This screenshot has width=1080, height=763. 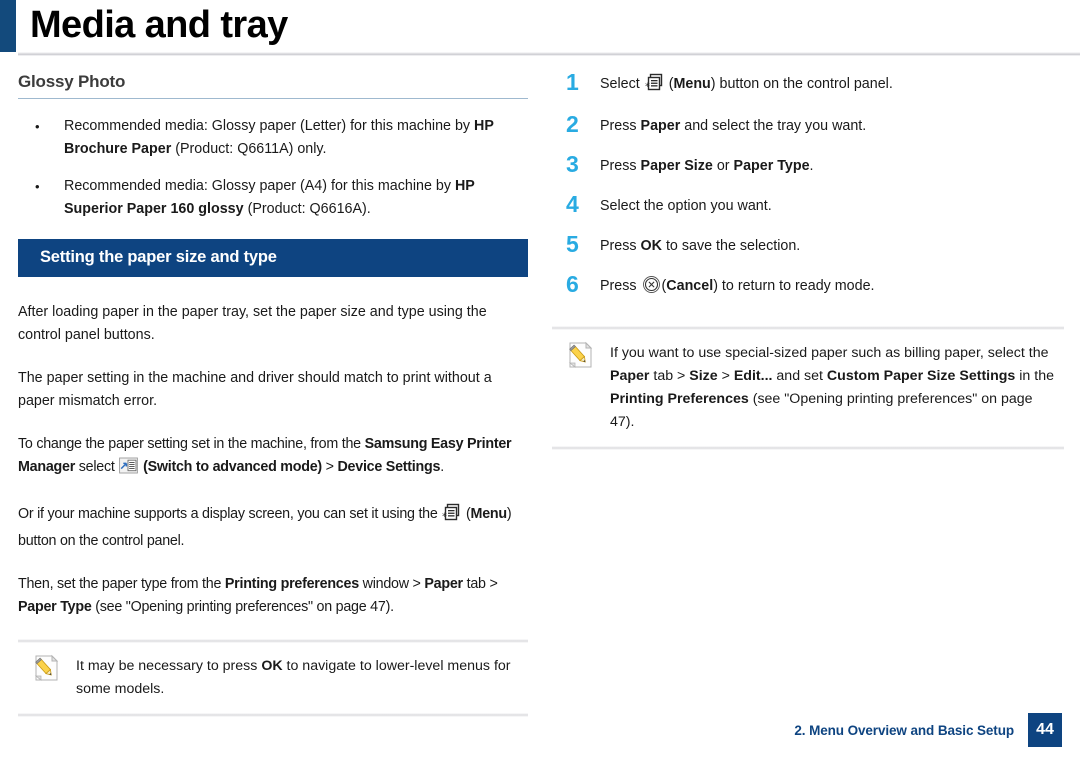 What do you see at coordinates (273, 98) in the screenshot?
I see `subheading-divider` at bounding box center [273, 98].